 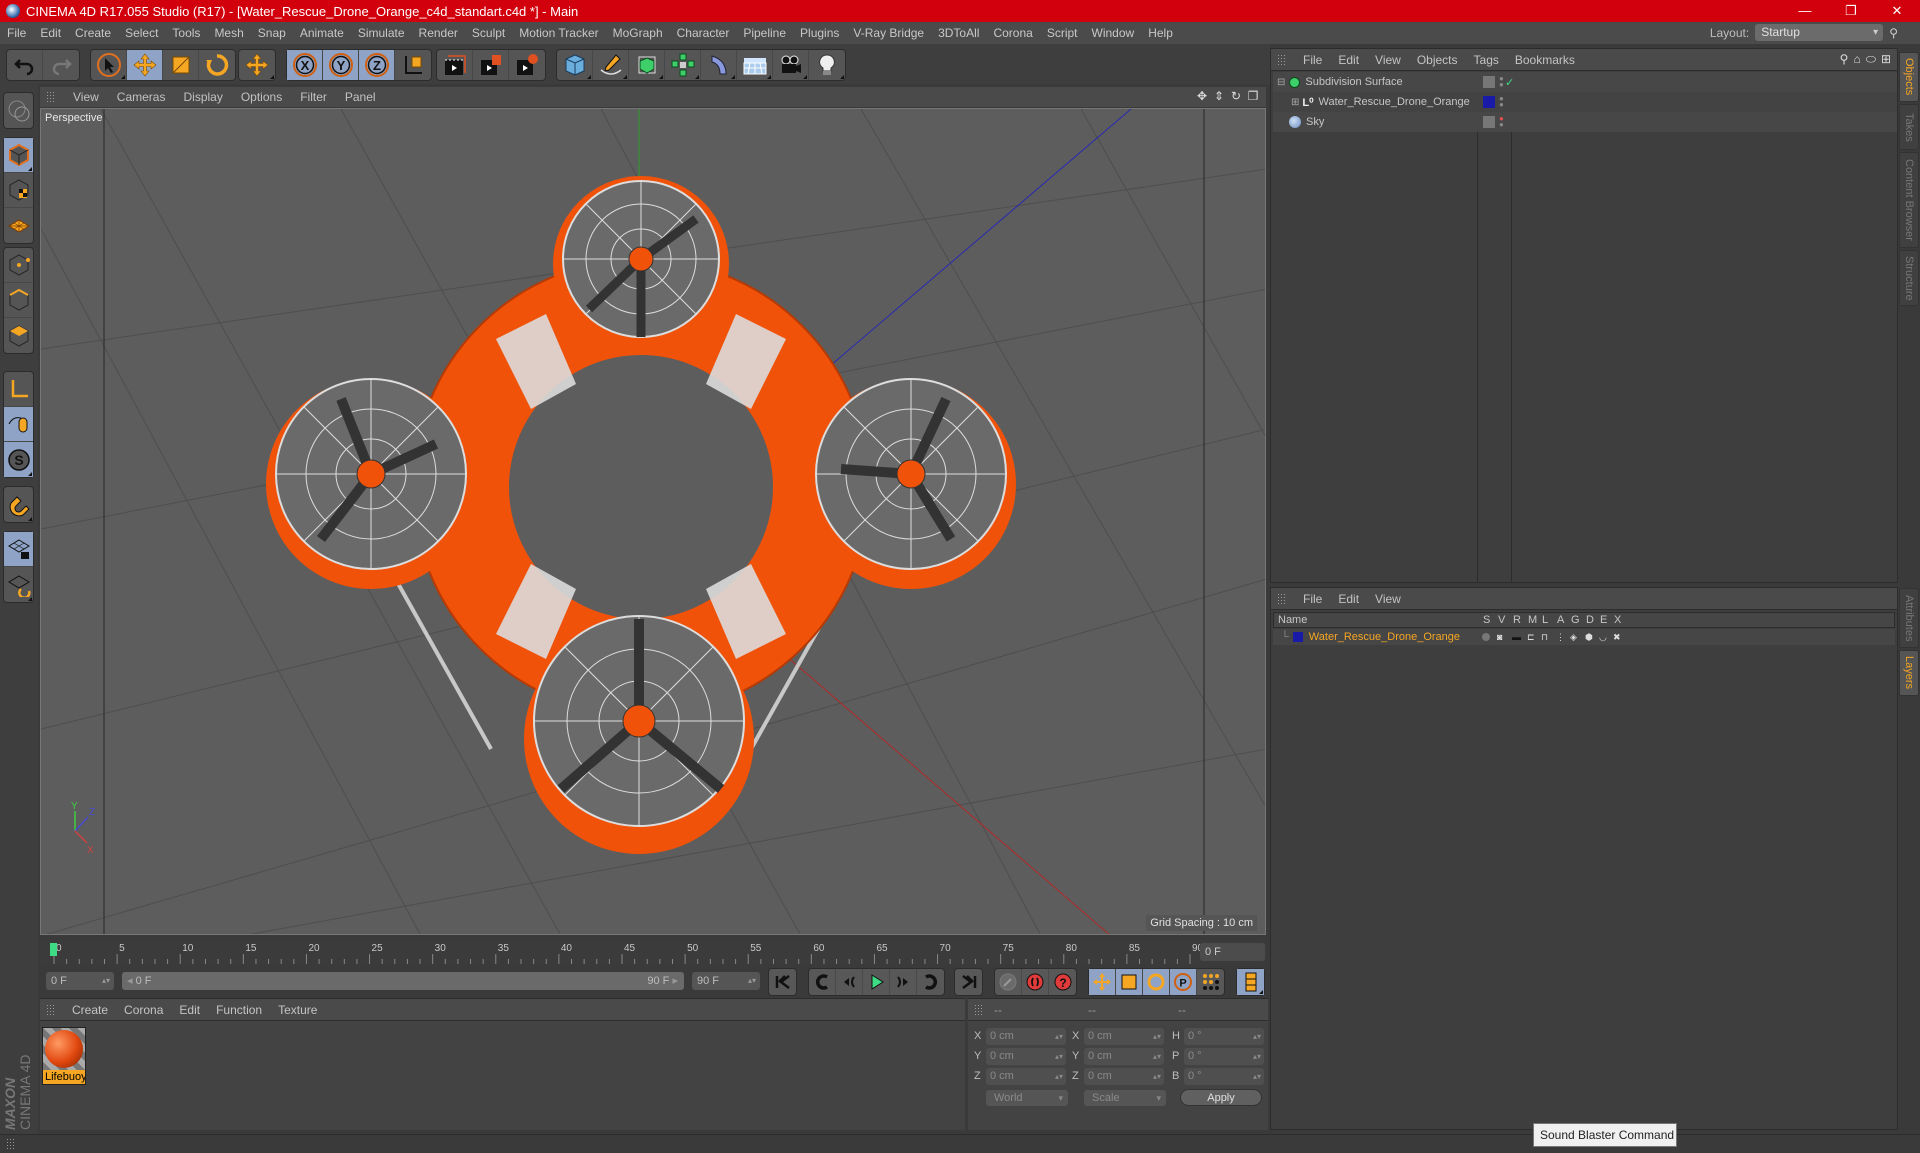 What do you see at coordinates (638, 33) in the screenshot?
I see `menu-mograph: MoGraph` at bounding box center [638, 33].